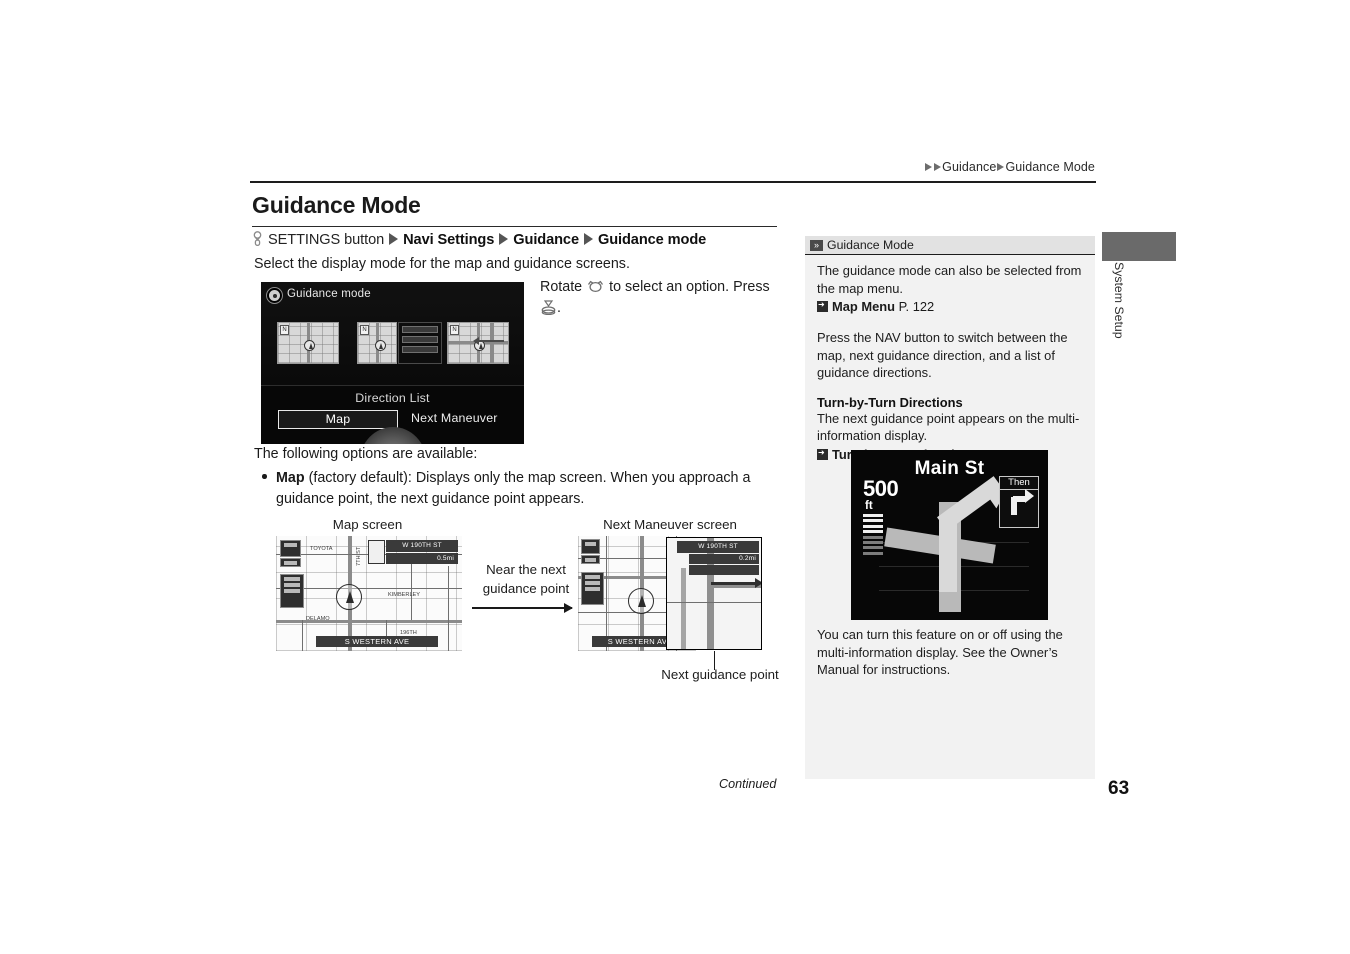 The image size is (1350, 954). Describe the element at coordinates (748, 784) in the screenshot. I see `continued-label: Continued` at that location.